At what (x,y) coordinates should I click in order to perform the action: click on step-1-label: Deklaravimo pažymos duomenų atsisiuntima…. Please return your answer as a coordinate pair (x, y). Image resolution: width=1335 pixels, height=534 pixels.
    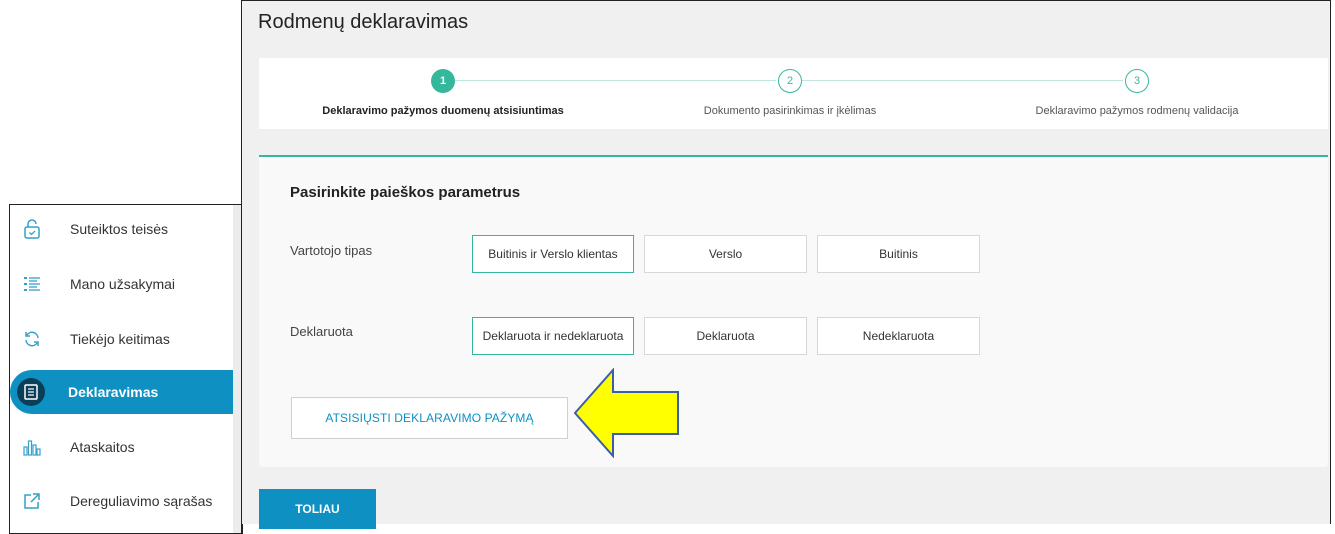
    Looking at the image, I should click on (443, 111).